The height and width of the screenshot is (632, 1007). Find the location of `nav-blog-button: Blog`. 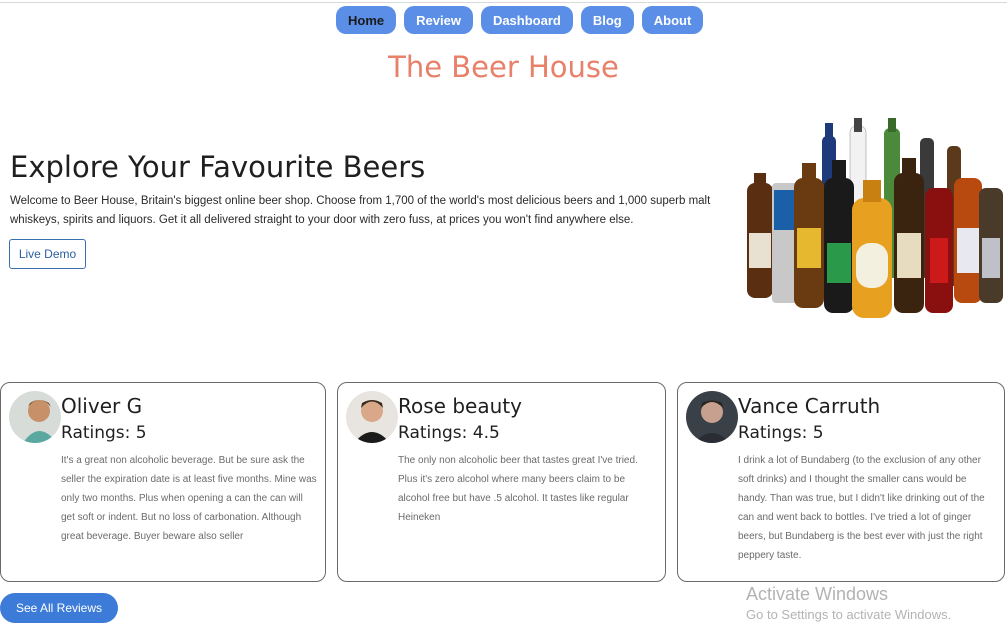

nav-blog-button: Blog is located at coordinates (607, 20).